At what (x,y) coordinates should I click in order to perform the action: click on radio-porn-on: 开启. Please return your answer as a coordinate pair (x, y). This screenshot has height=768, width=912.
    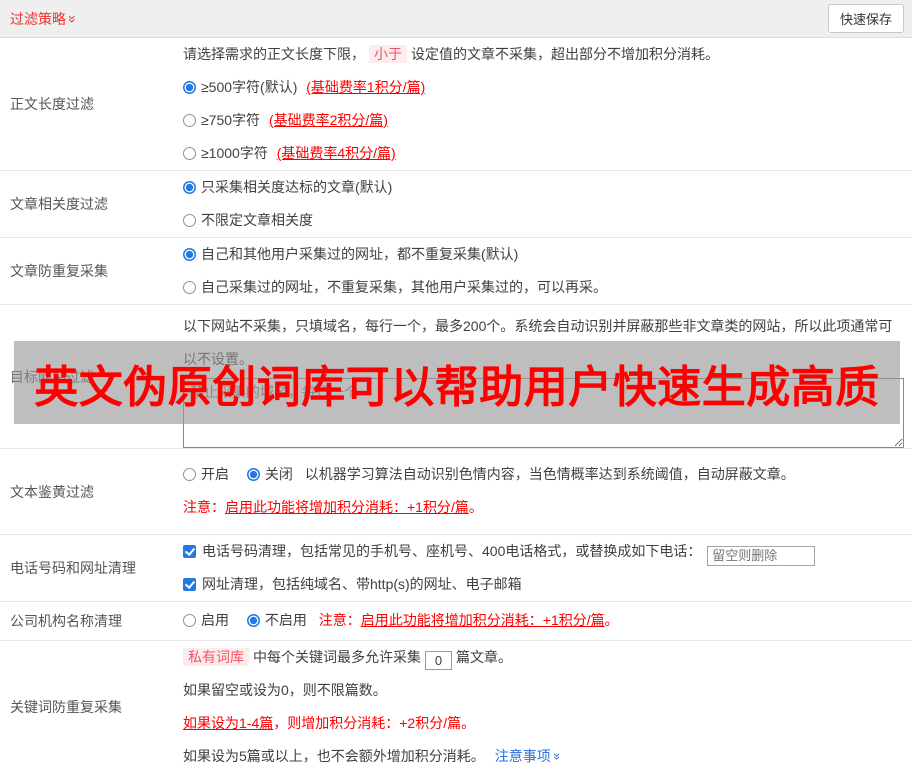
    Looking at the image, I should click on (208, 474).